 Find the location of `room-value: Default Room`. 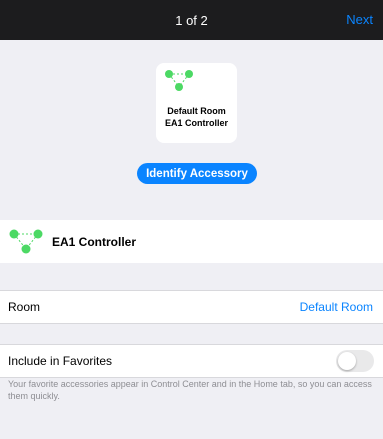

room-value: Default Room is located at coordinates (336, 307).